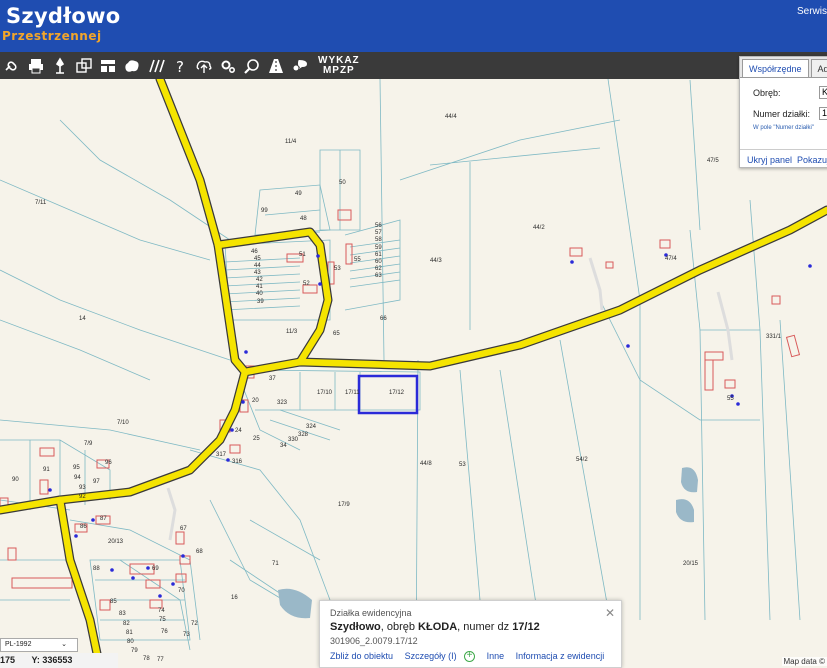 The width and height of the screenshot is (827, 668). I want to click on parcel-number-label: 48, so click(303, 219).